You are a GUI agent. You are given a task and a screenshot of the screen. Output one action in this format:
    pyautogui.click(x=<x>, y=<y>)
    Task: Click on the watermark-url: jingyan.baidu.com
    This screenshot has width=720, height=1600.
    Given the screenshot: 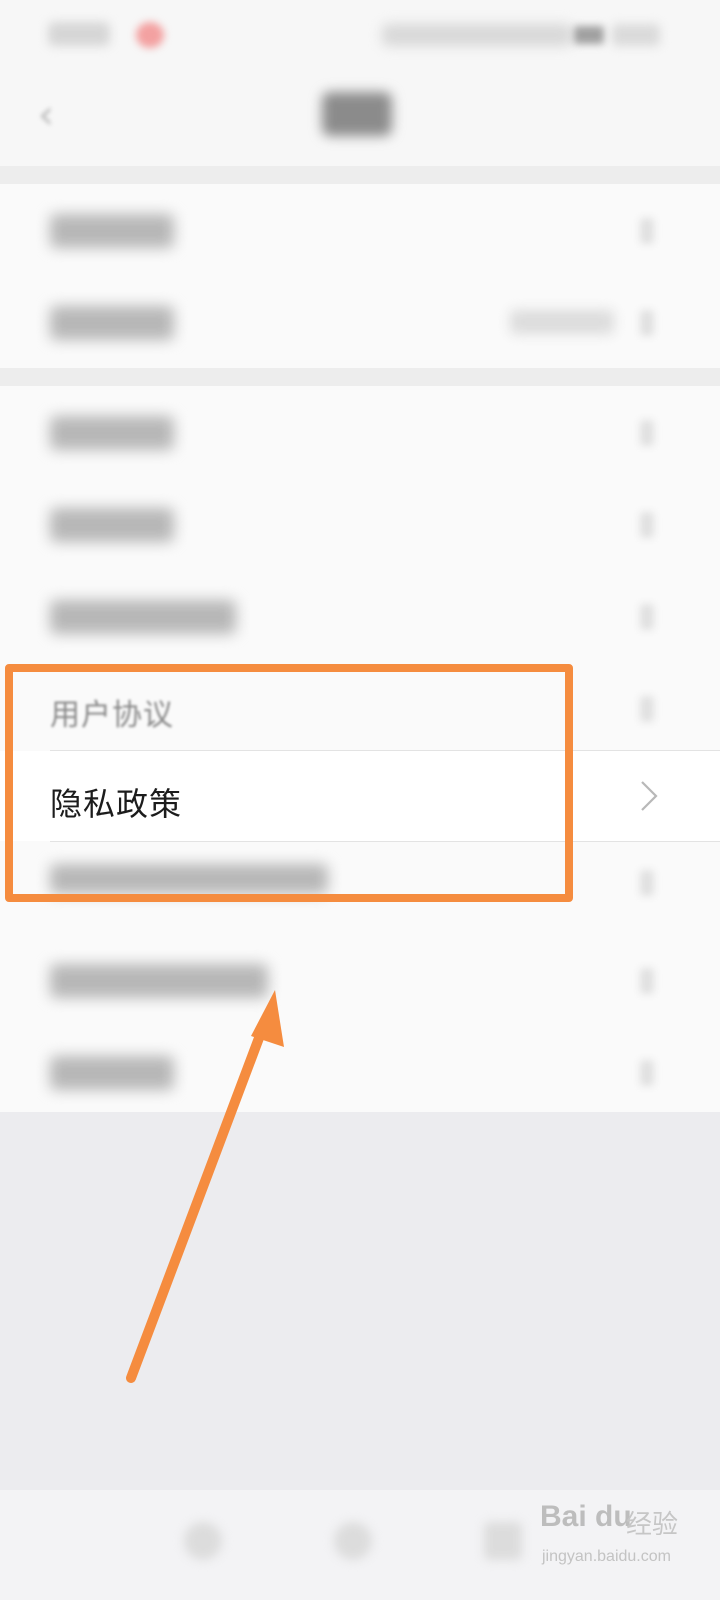 What is the action you would take?
    pyautogui.click(x=606, y=1556)
    